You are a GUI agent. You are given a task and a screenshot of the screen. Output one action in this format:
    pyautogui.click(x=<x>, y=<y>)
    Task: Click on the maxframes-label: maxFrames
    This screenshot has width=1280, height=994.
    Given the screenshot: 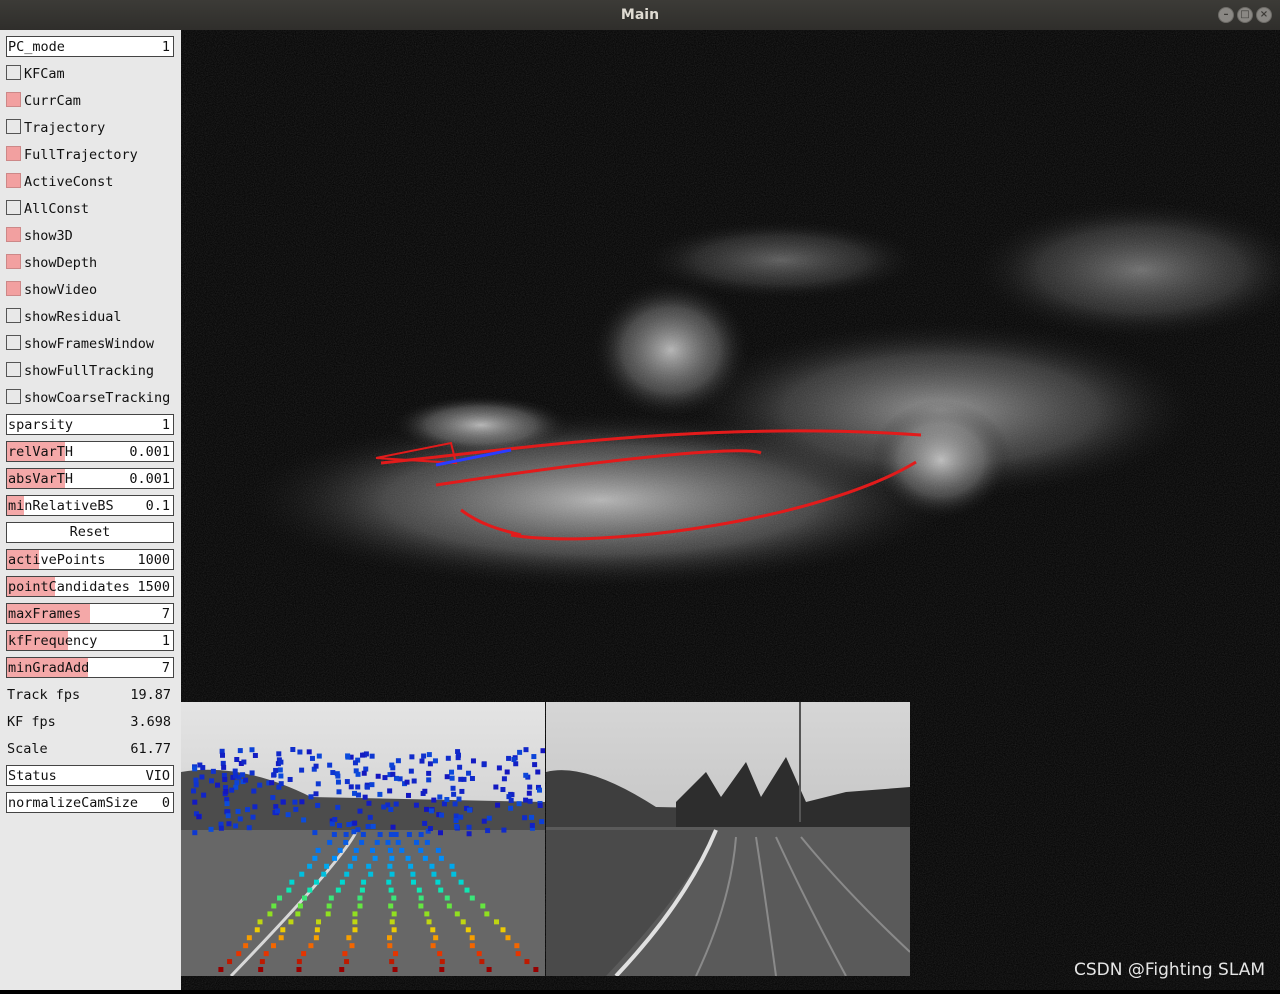 What is the action you would take?
    pyautogui.click(x=45, y=614)
    